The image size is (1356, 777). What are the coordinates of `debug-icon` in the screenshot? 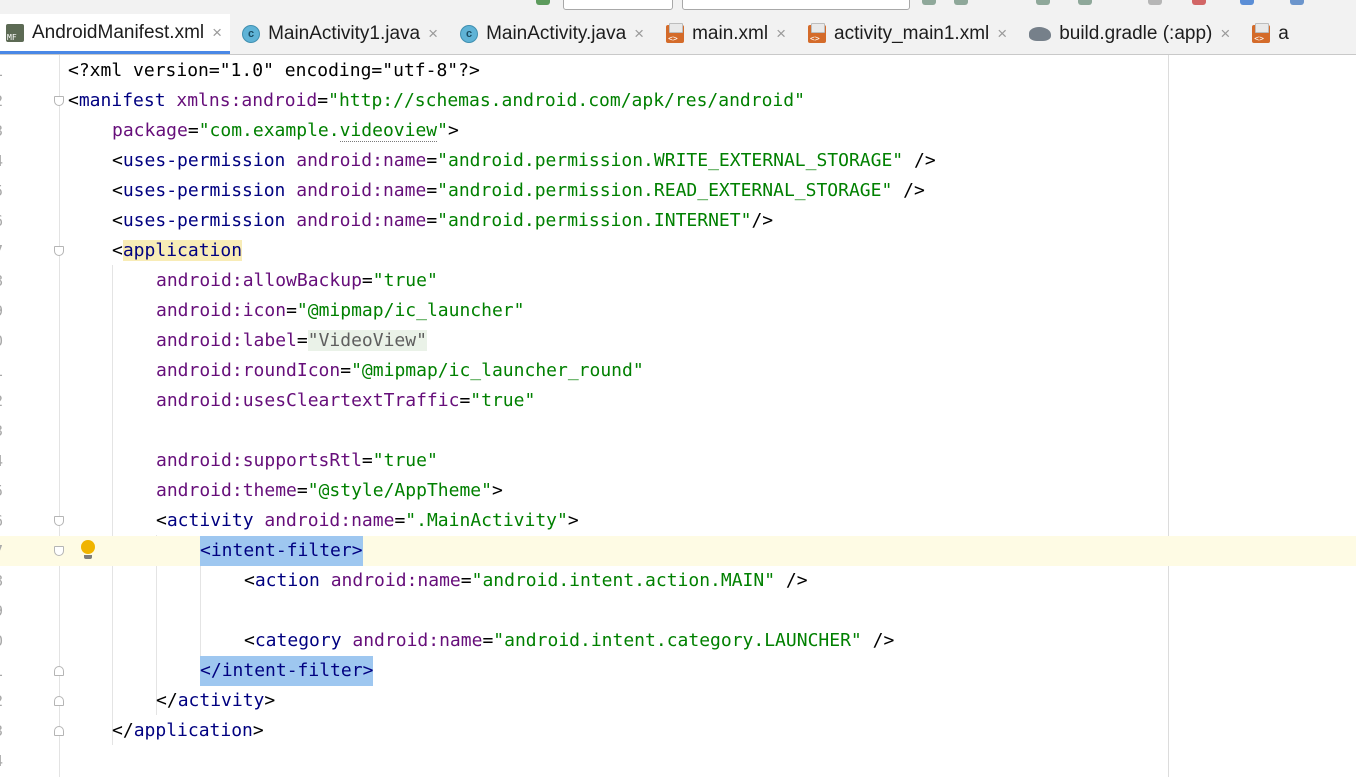 It's located at (961, 2).